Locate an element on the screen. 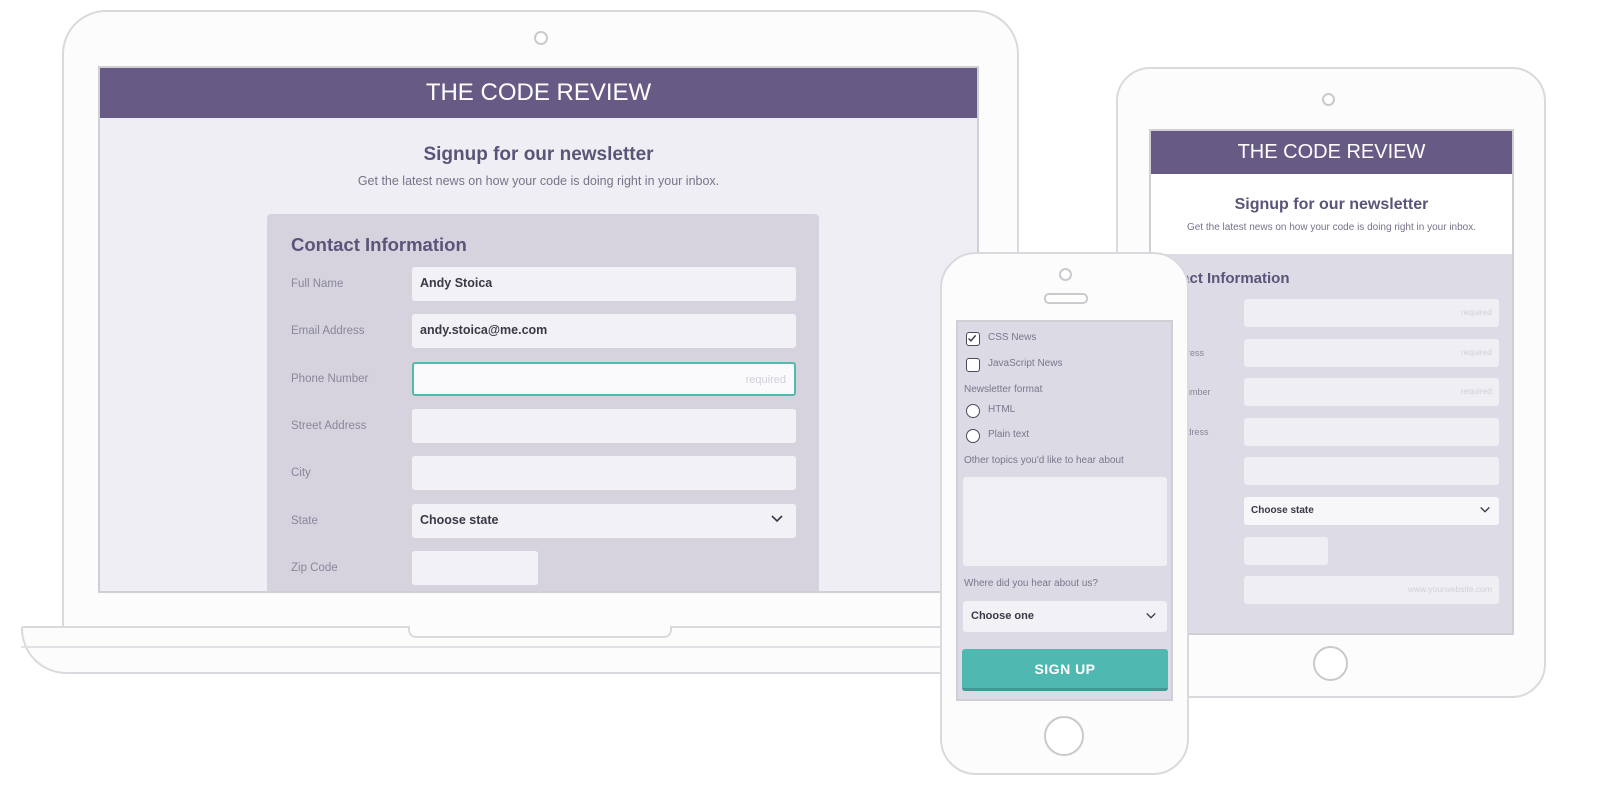  javascript-news-checkbox is located at coordinates (973, 365).